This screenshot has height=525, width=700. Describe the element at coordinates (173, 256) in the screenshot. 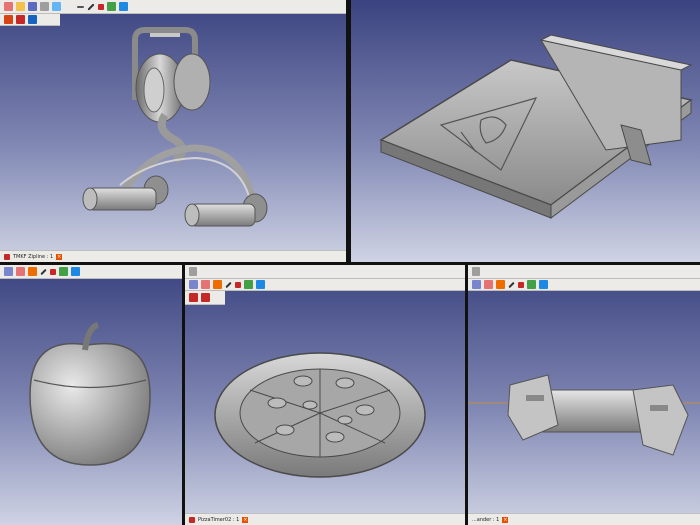

I see `document-tab-bar: TMKF Zipline : 1 ×` at that location.